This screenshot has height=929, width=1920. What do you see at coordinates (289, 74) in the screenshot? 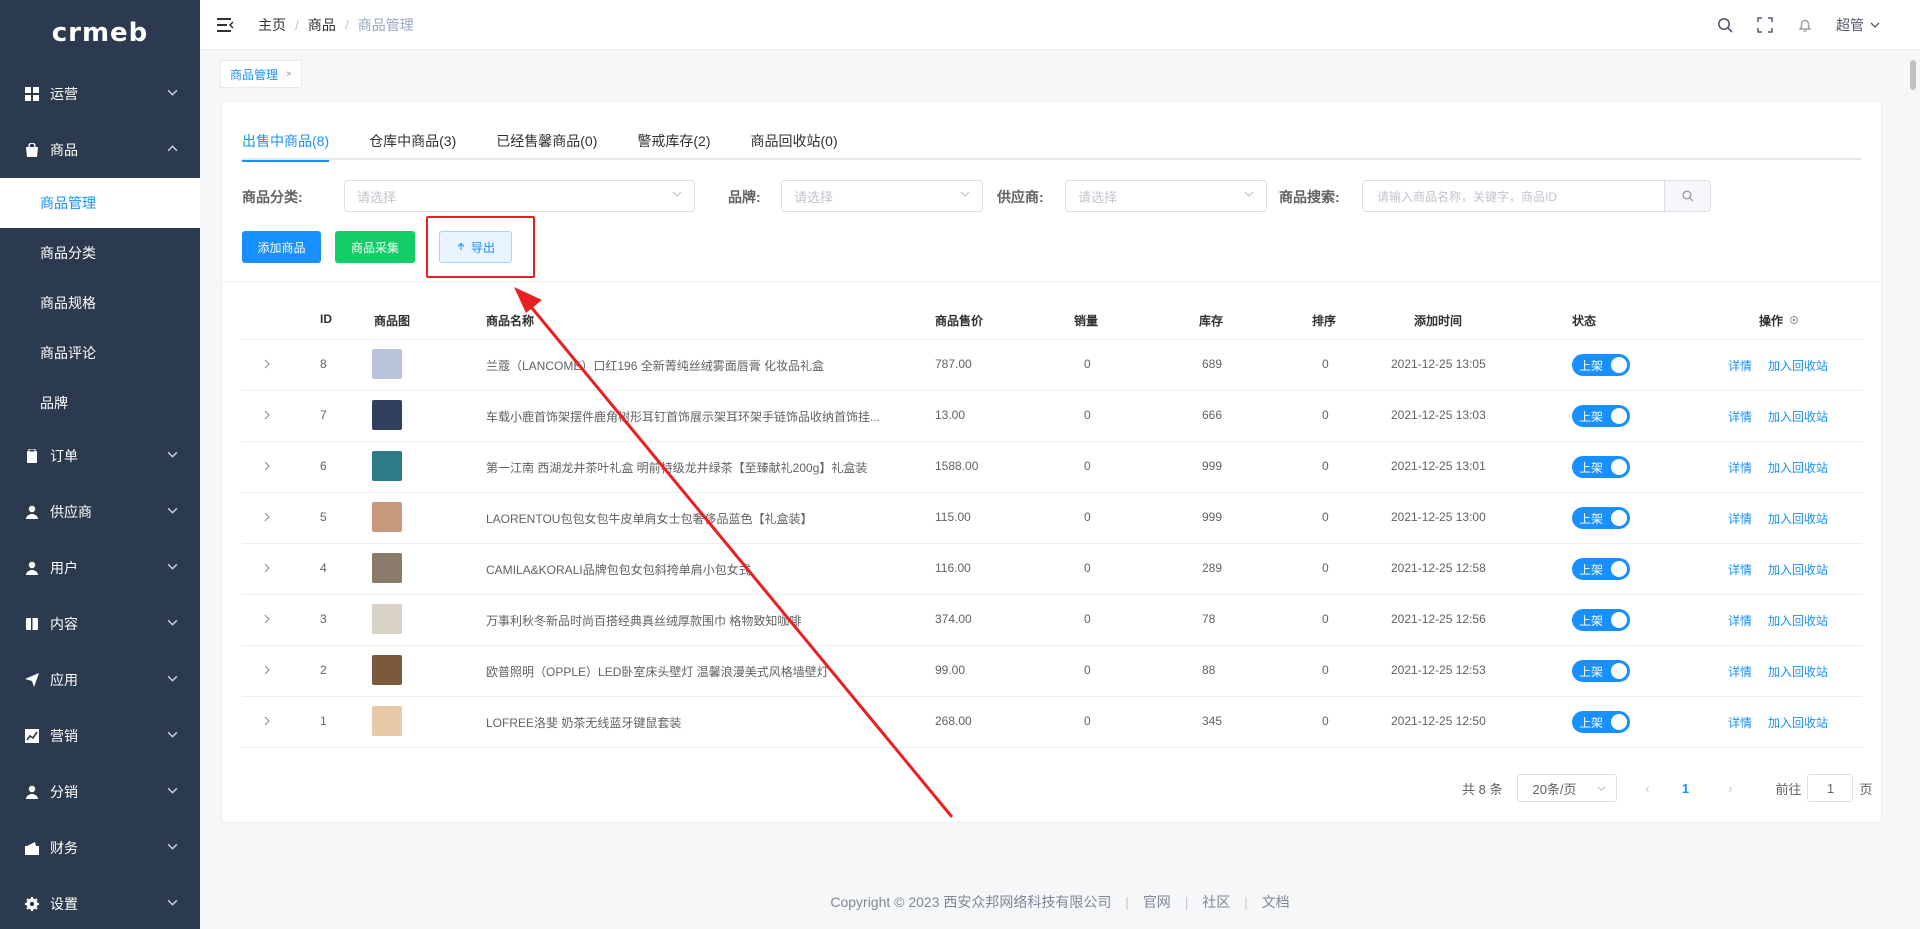
I see `close-icon: ×` at bounding box center [289, 74].